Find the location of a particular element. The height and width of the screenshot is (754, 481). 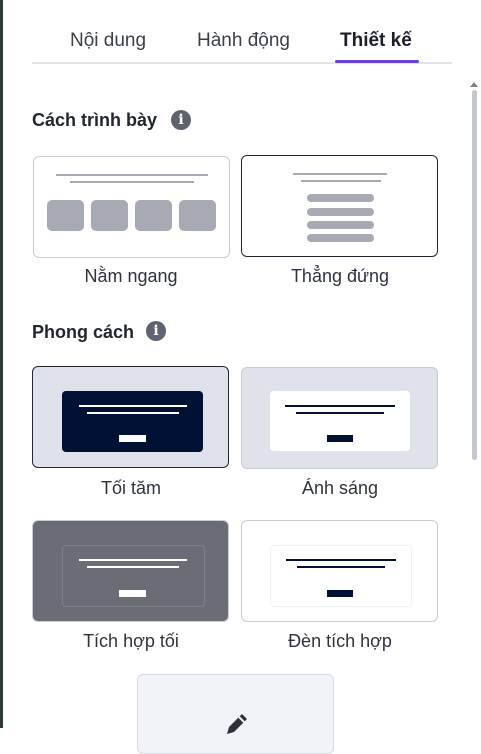

style-option-integrated-dark is located at coordinates (130, 571).